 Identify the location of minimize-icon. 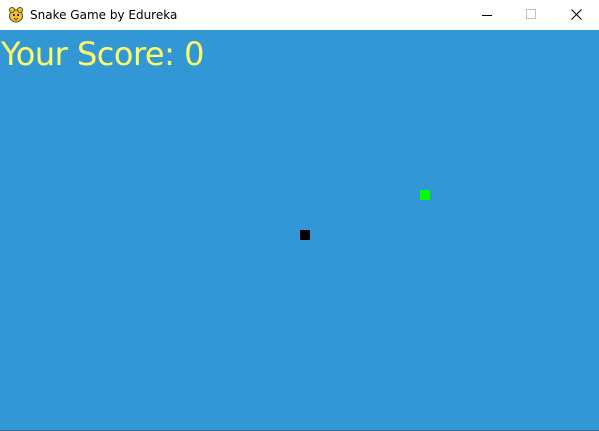
(487, 15).